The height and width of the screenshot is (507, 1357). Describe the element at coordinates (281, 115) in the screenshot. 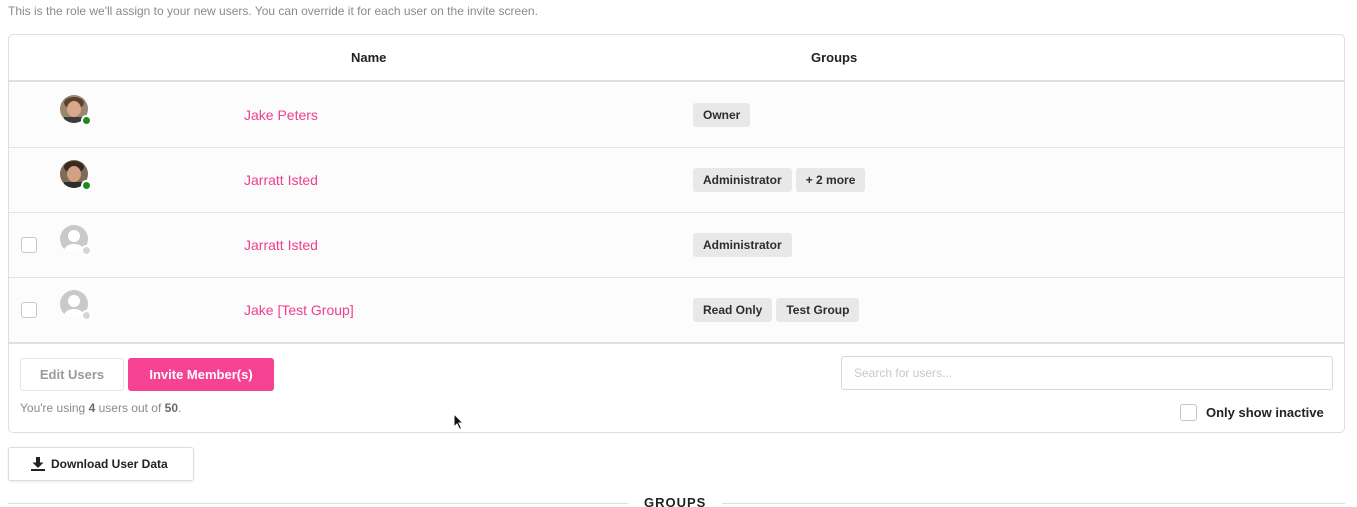

I see `user-name-link: Jake Peters` at that location.